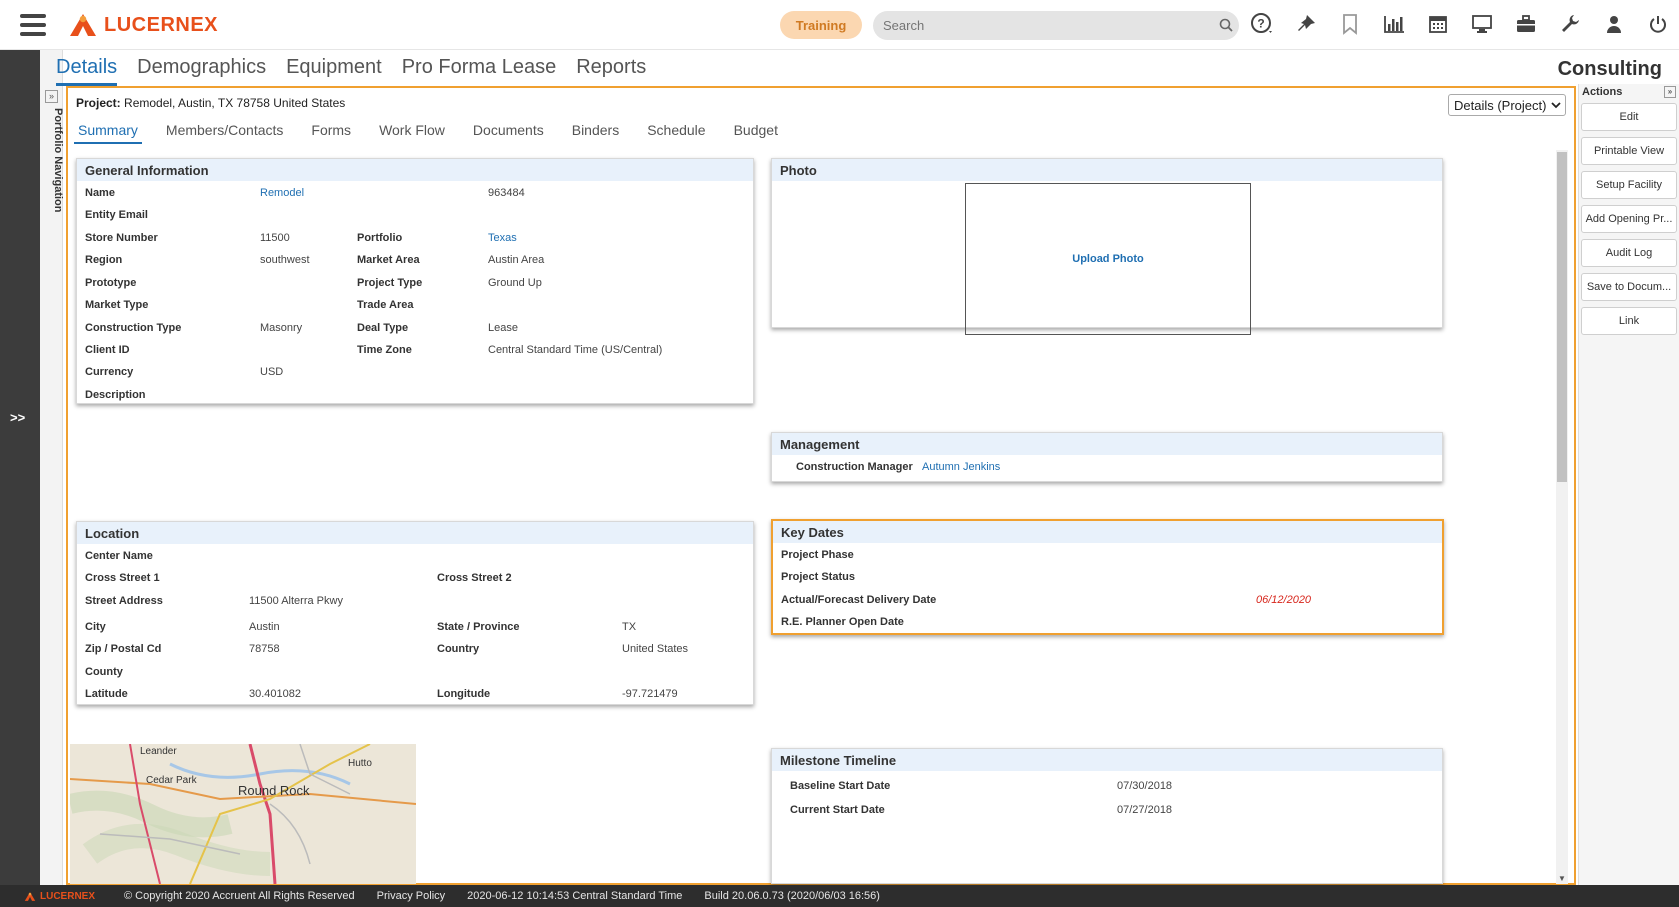 The image size is (1679, 907). What do you see at coordinates (124, 601) in the screenshot?
I see `street-address-label: Street Address` at bounding box center [124, 601].